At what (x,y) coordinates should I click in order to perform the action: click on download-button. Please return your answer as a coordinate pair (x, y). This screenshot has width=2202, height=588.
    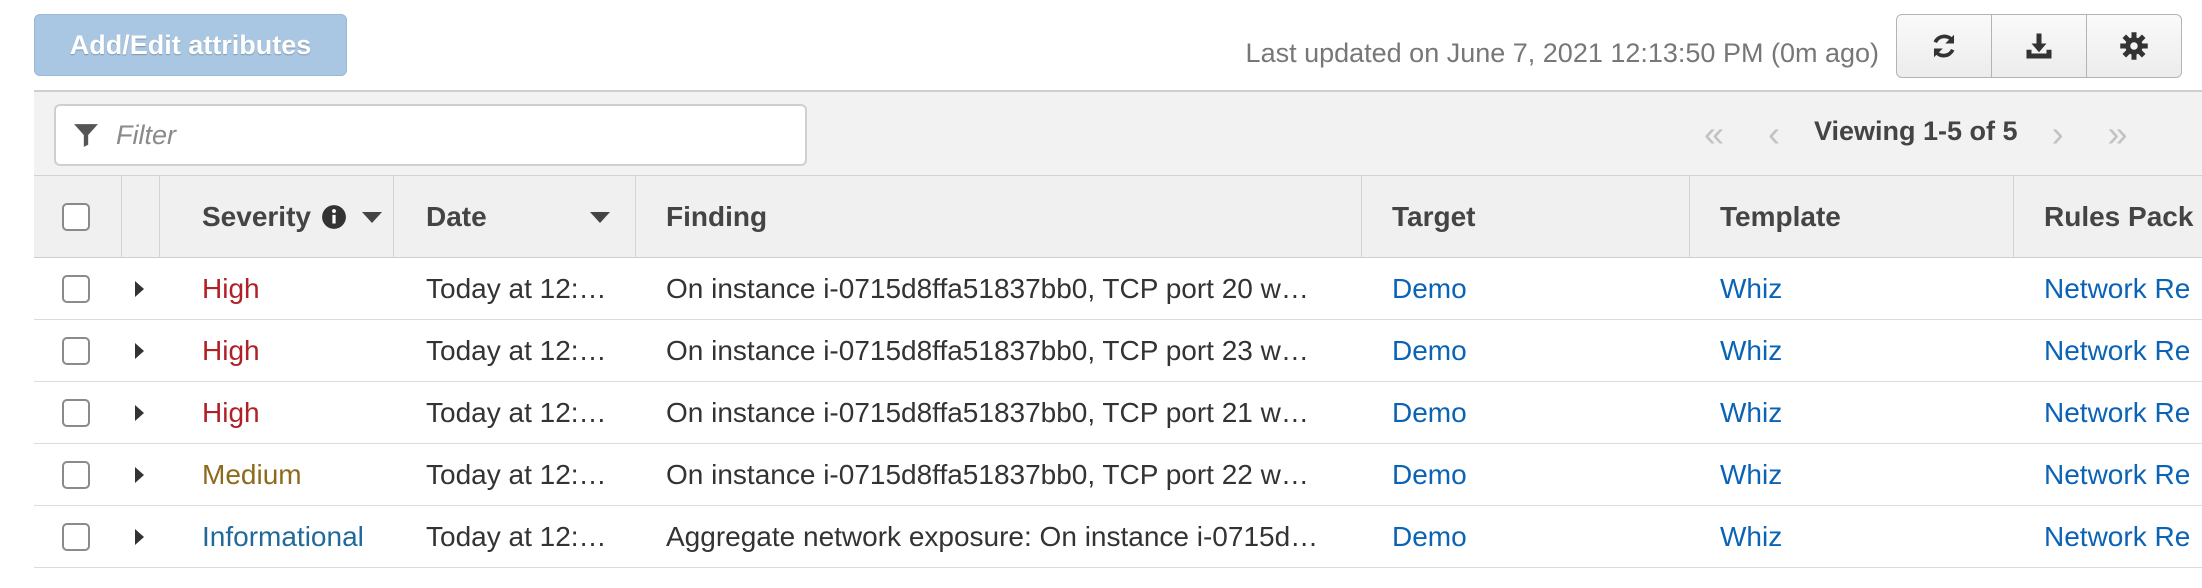
    Looking at the image, I should click on (2039, 46).